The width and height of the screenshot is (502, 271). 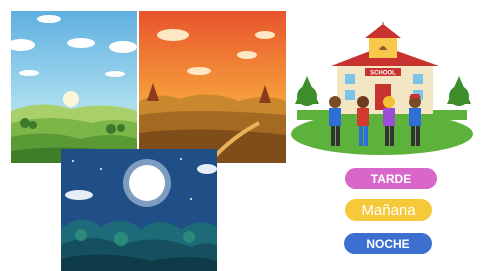 What do you see at coordinates (388, 243) in the screenshot?
I see `noche-button: NOCHE` at bounding box center [388, 243].